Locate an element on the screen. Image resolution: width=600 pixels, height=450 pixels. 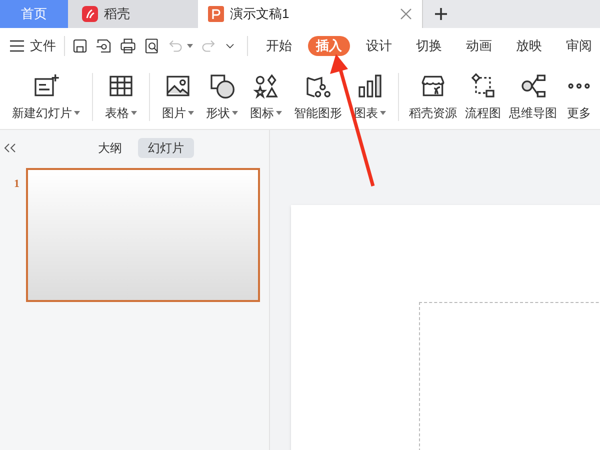
ribbon-tab: 放映 is located at coordinates (529, 46).